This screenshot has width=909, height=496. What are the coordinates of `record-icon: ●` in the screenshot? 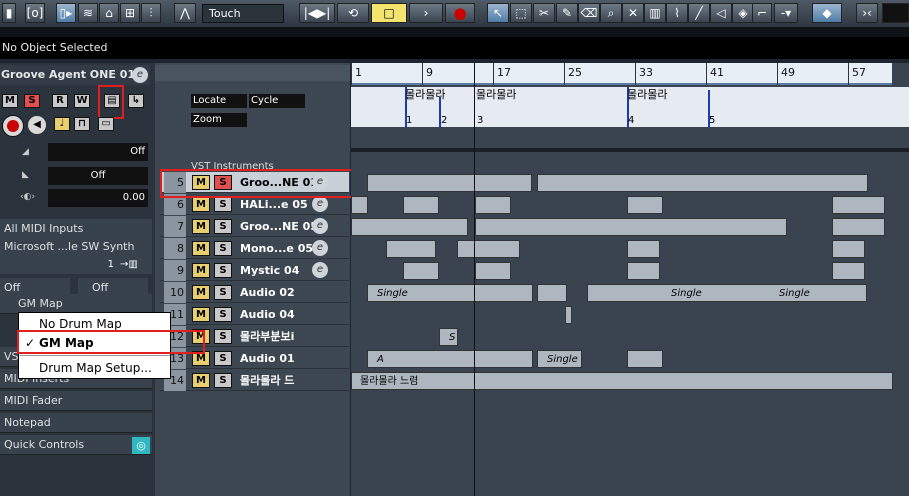 It's located at (460, 13).